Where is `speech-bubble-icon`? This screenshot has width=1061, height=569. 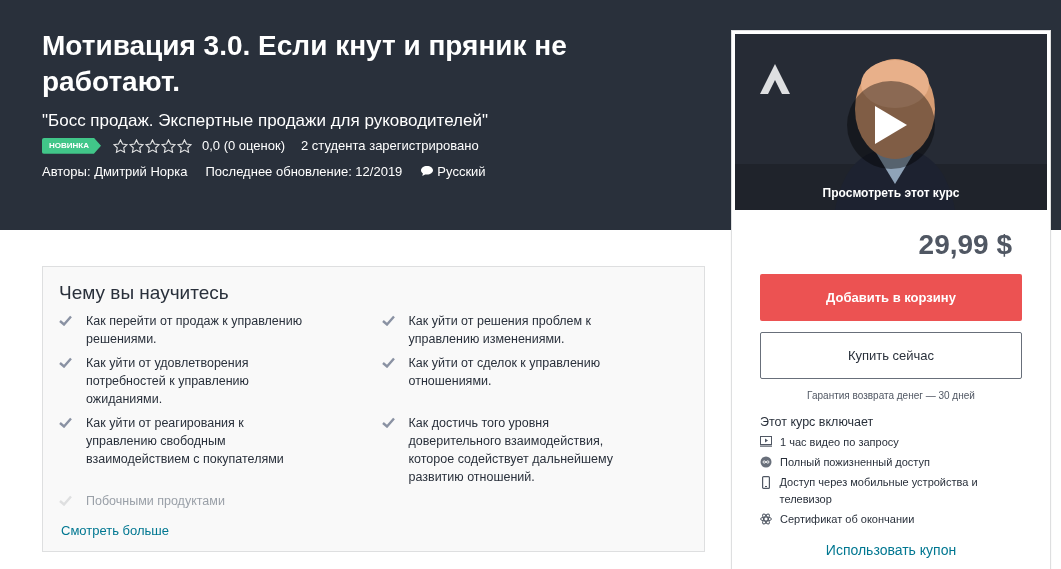
speech-bubble-icon is located at coordinates (427, 171).